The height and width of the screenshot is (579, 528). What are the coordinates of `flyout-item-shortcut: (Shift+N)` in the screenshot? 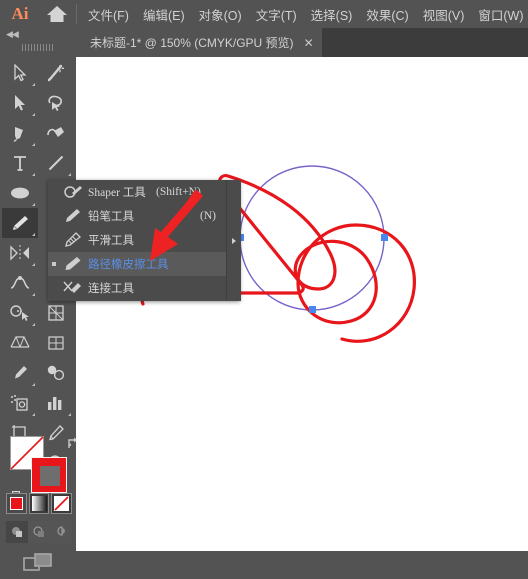 It's located at (178, 192).